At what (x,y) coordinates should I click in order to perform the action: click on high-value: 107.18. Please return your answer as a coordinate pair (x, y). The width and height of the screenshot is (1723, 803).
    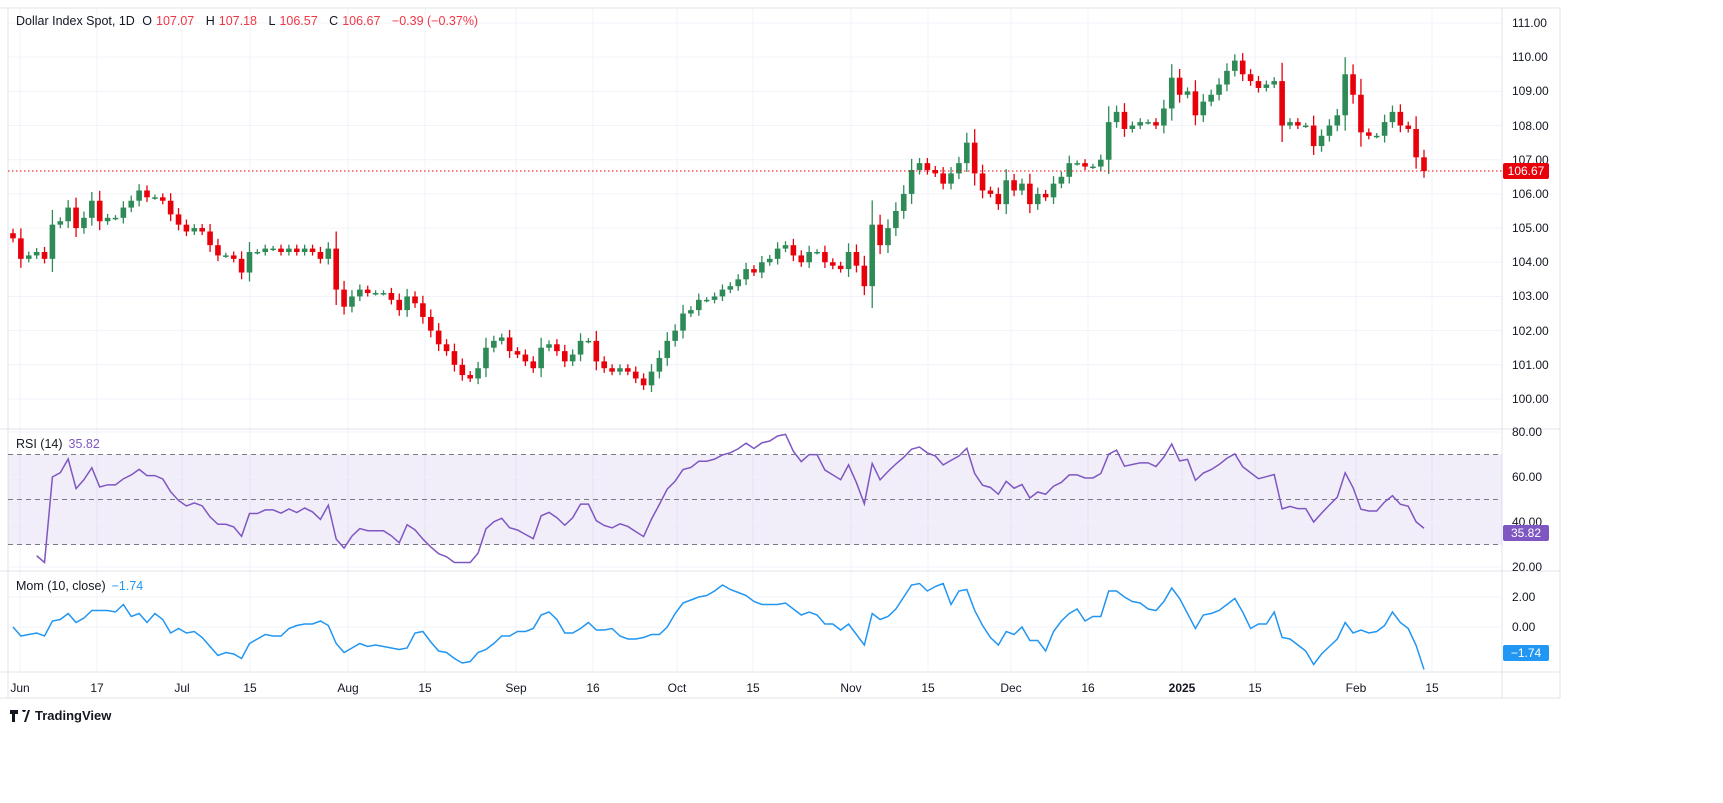
    Looking at the image, I should click on (238, 21).